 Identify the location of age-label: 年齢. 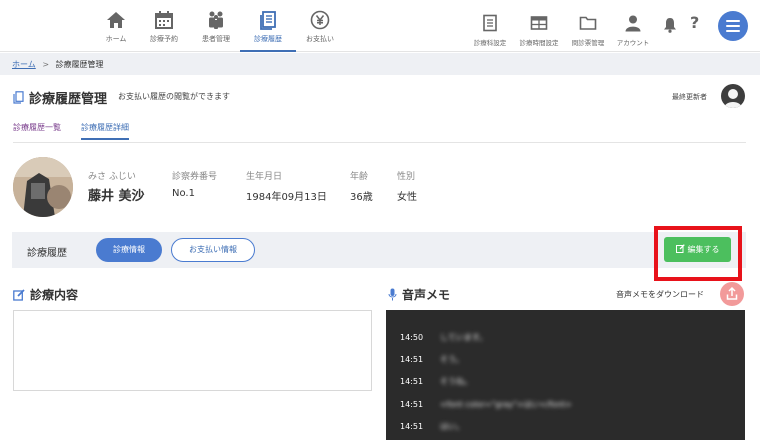
(359, 177).